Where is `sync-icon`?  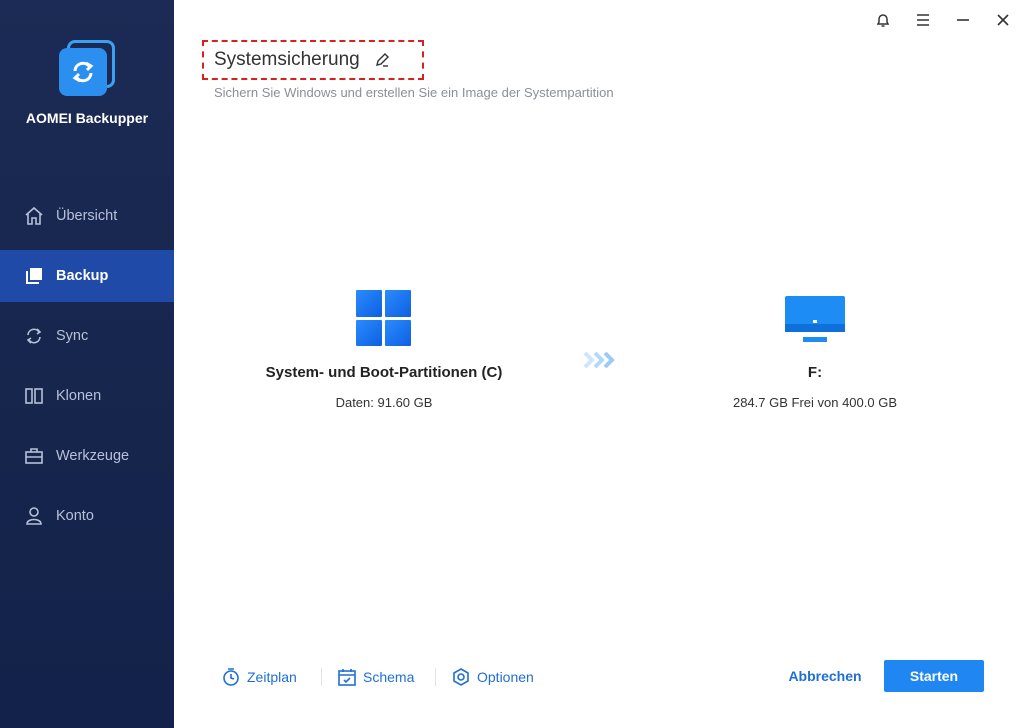 sync-icon is located at coordinates (34, 336).